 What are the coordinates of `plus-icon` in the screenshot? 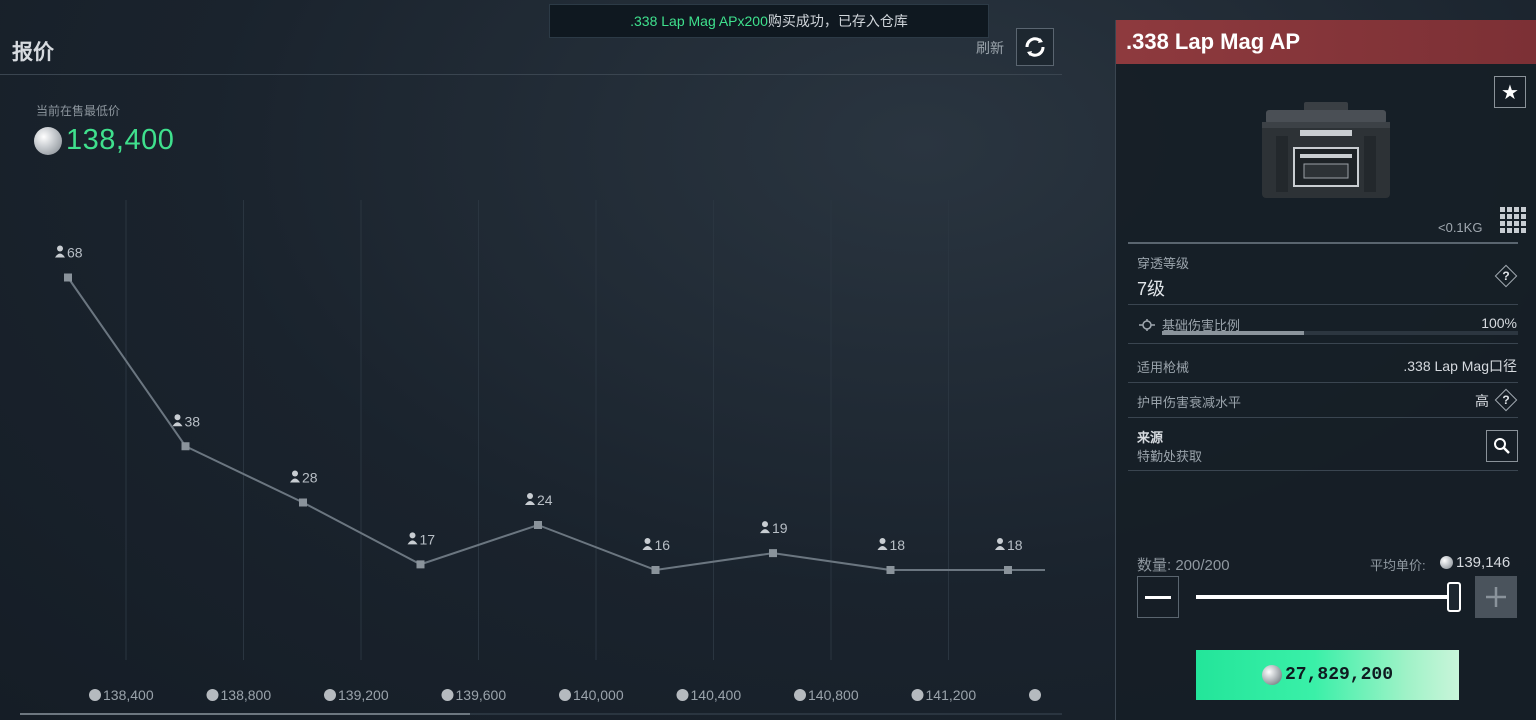 It's located at (1496, 597).